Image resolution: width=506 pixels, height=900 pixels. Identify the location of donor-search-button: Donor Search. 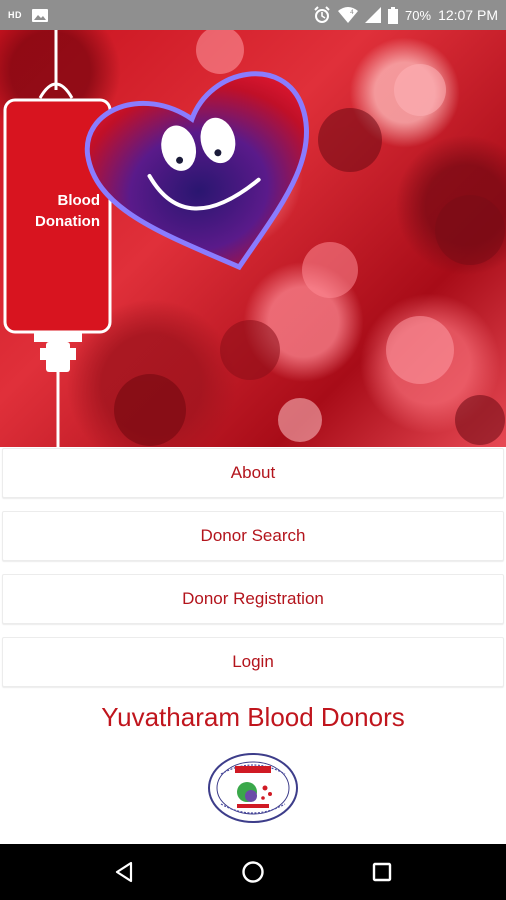
(253, 536).